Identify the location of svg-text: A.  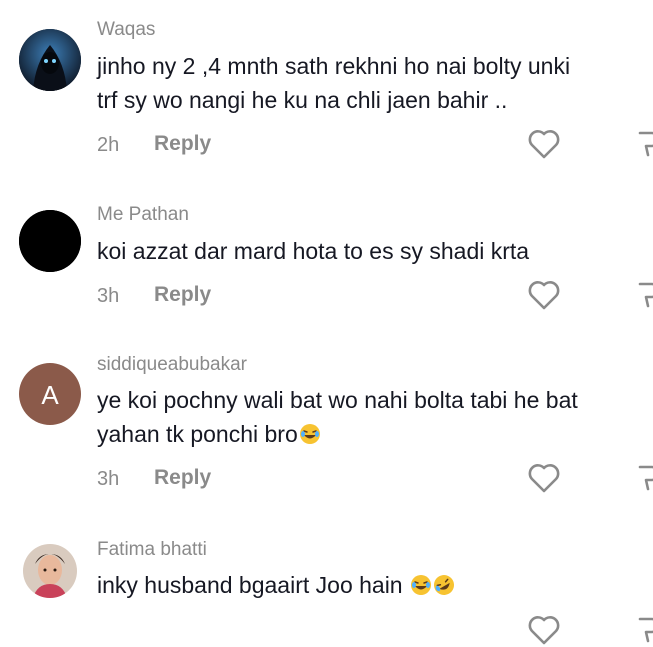
(50, 395).